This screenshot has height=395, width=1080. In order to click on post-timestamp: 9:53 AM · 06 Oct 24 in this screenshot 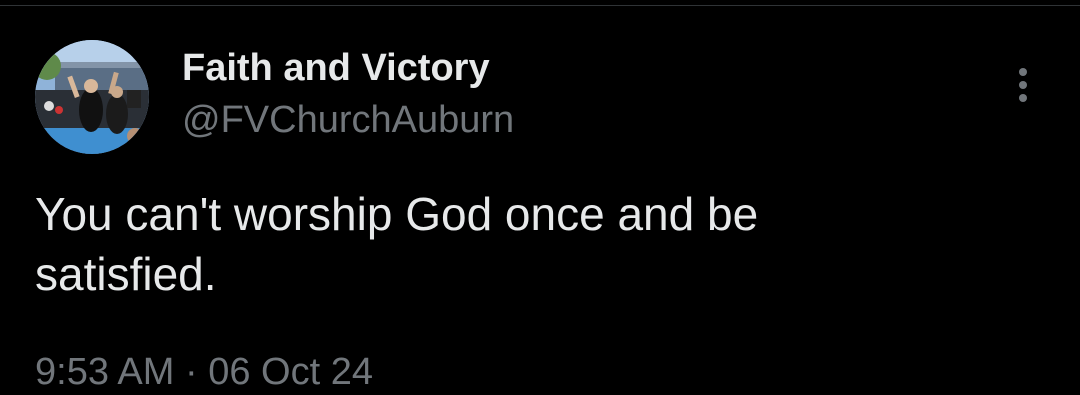, I will do `click(204, 371)`.